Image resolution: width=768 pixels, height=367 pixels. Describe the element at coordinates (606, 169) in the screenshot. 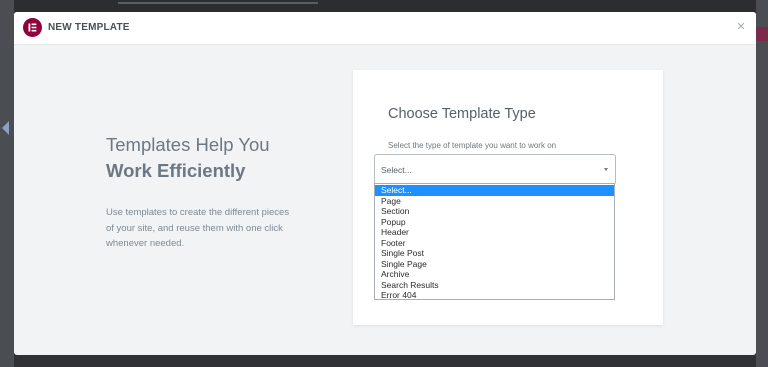

I see `chevron-down-icon` at that location.